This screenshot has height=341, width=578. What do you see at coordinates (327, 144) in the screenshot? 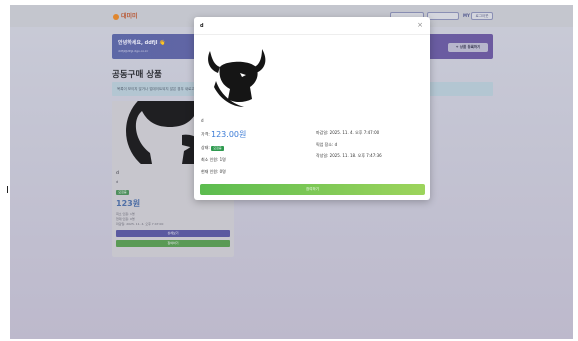
I see `modal-location: 픽업 장소: d` at bounding box center [327, 144].